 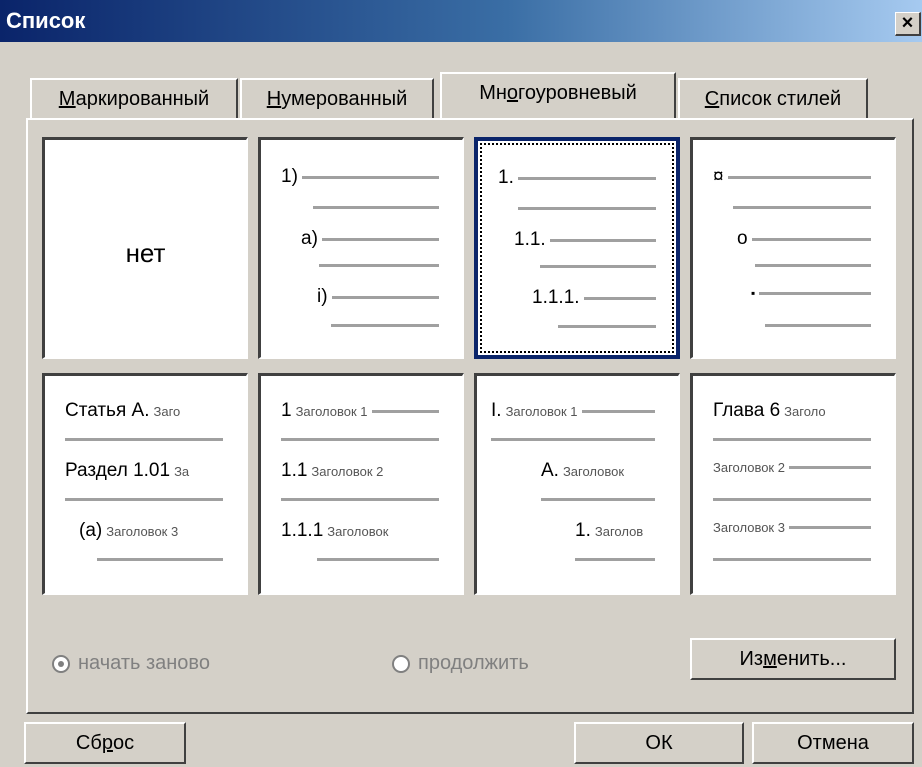 I want to click on cancel-button: Отмена, so click(x=833, y=743).